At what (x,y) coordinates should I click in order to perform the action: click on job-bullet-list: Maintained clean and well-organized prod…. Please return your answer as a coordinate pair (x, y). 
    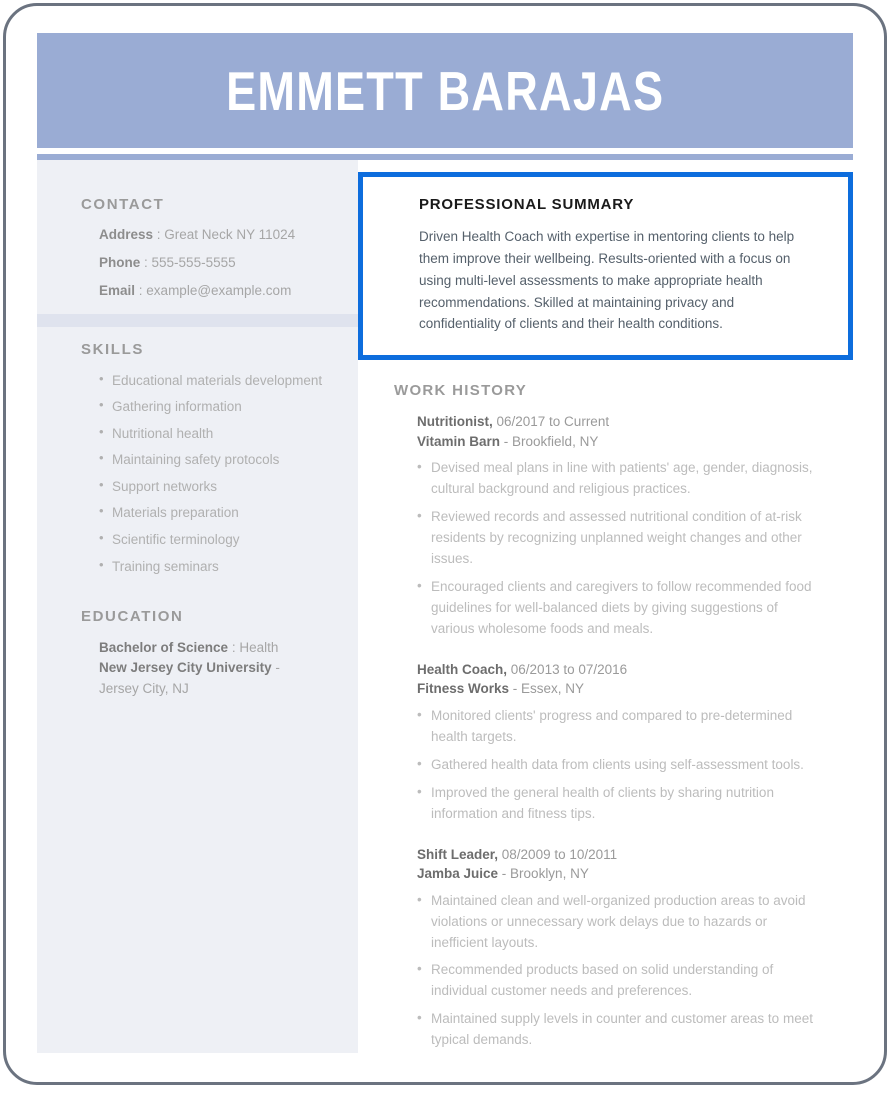
    Looking at the image, I should click on (620, 970).